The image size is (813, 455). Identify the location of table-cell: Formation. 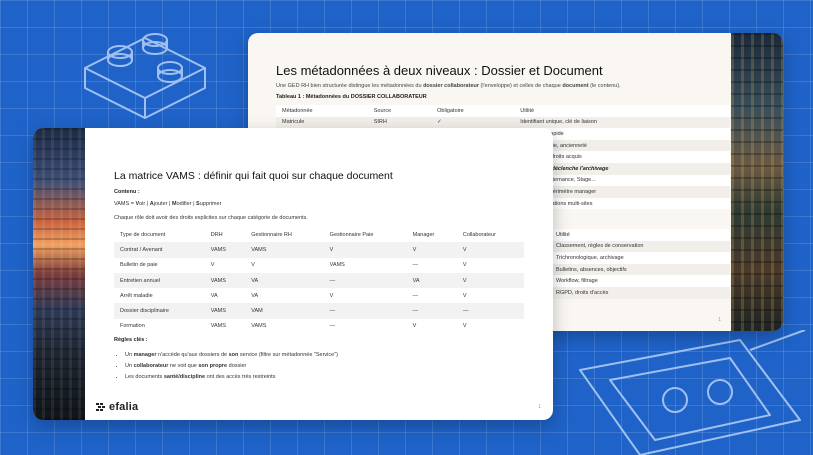
(132, 326).